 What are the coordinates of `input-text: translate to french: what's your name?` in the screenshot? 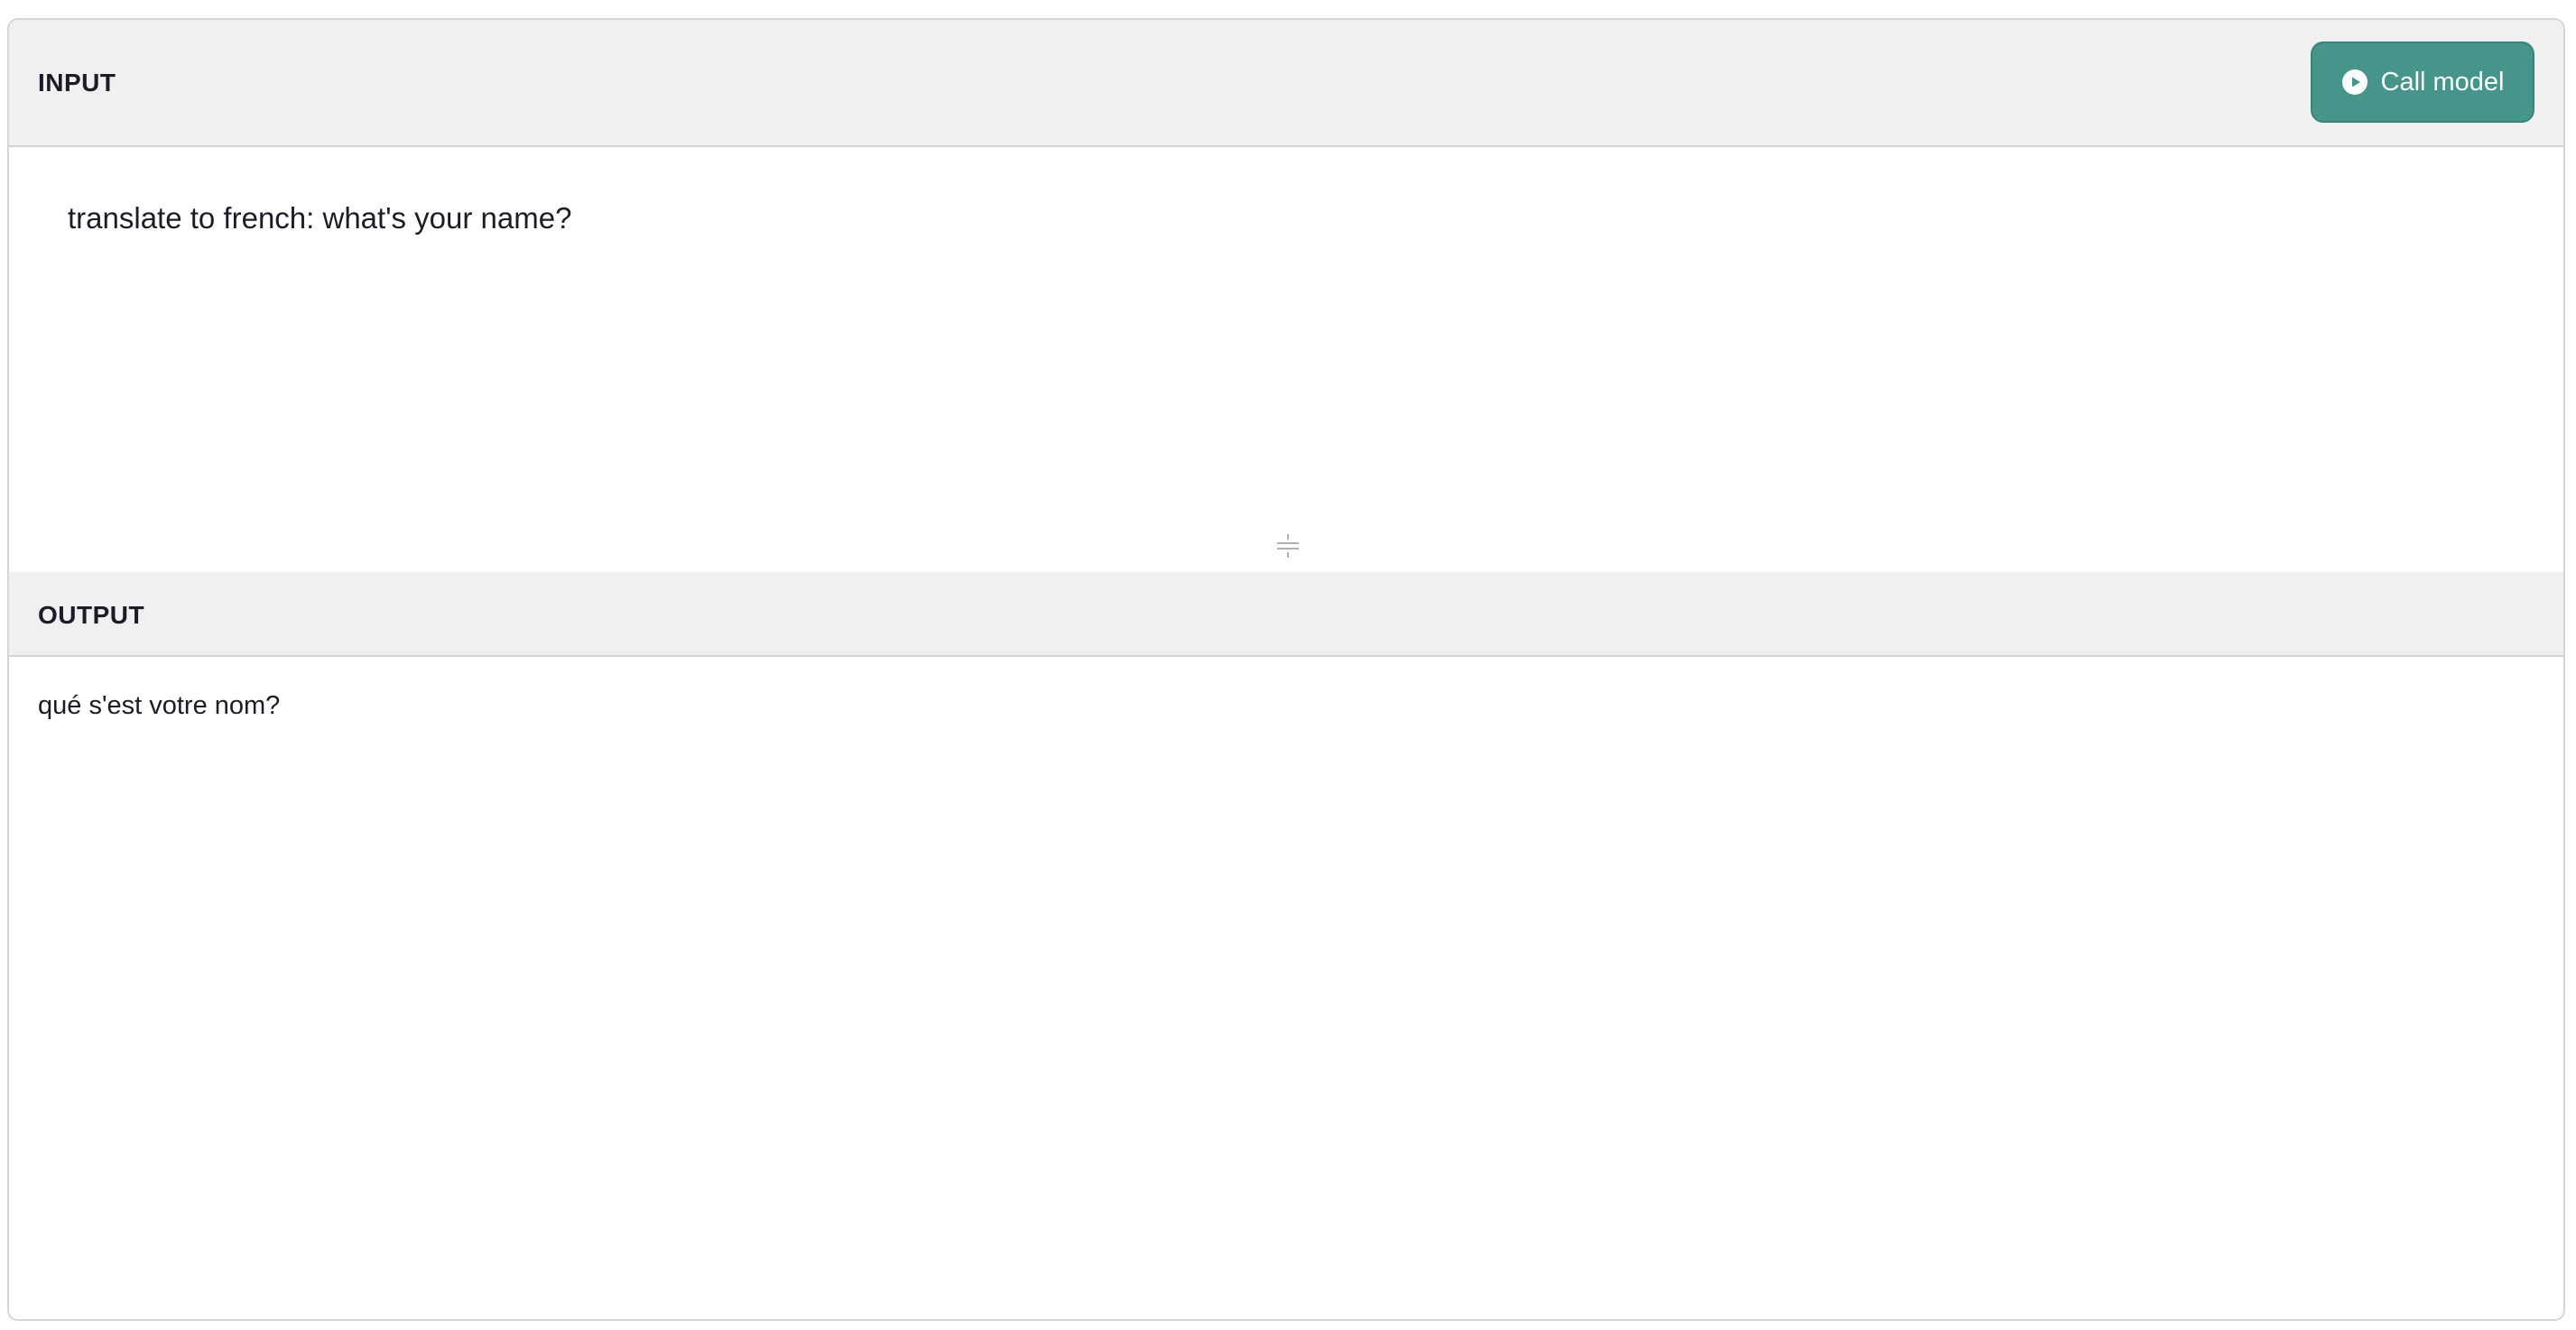 It's located at (319, 218).